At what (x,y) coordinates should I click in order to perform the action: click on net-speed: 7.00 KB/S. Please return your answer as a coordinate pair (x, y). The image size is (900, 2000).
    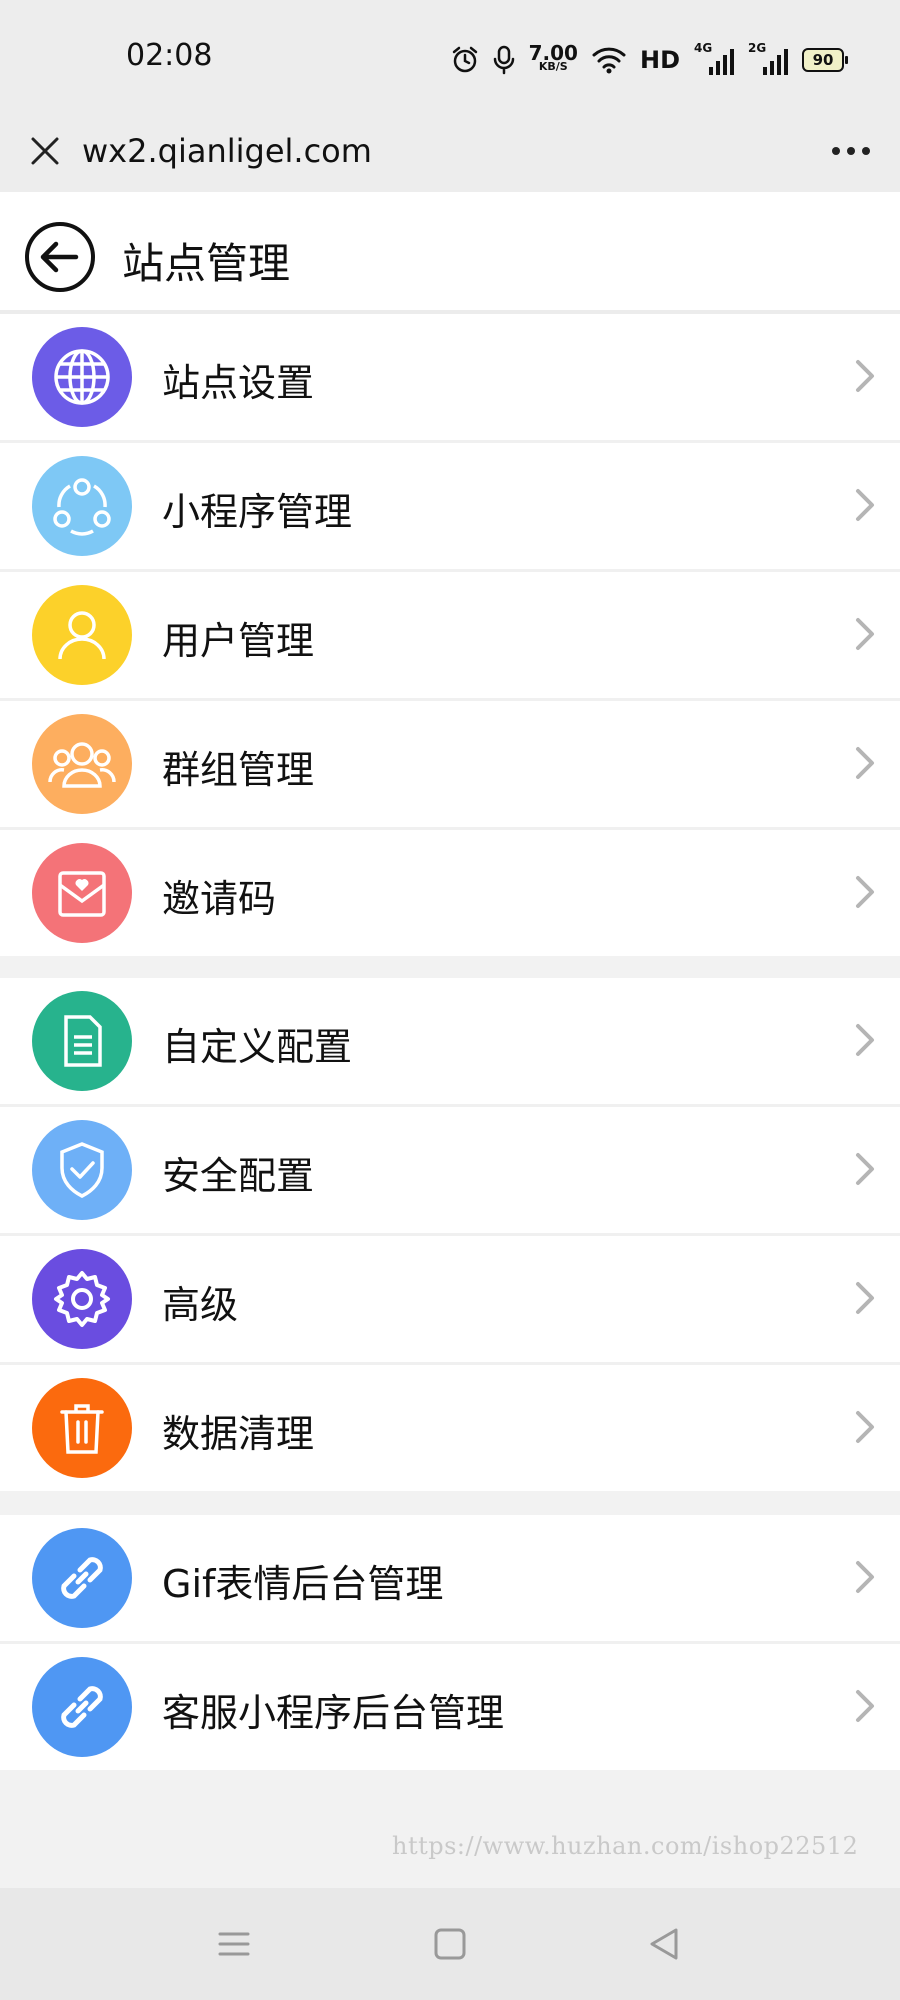
    Looking at the image, I should click on (553, 57).